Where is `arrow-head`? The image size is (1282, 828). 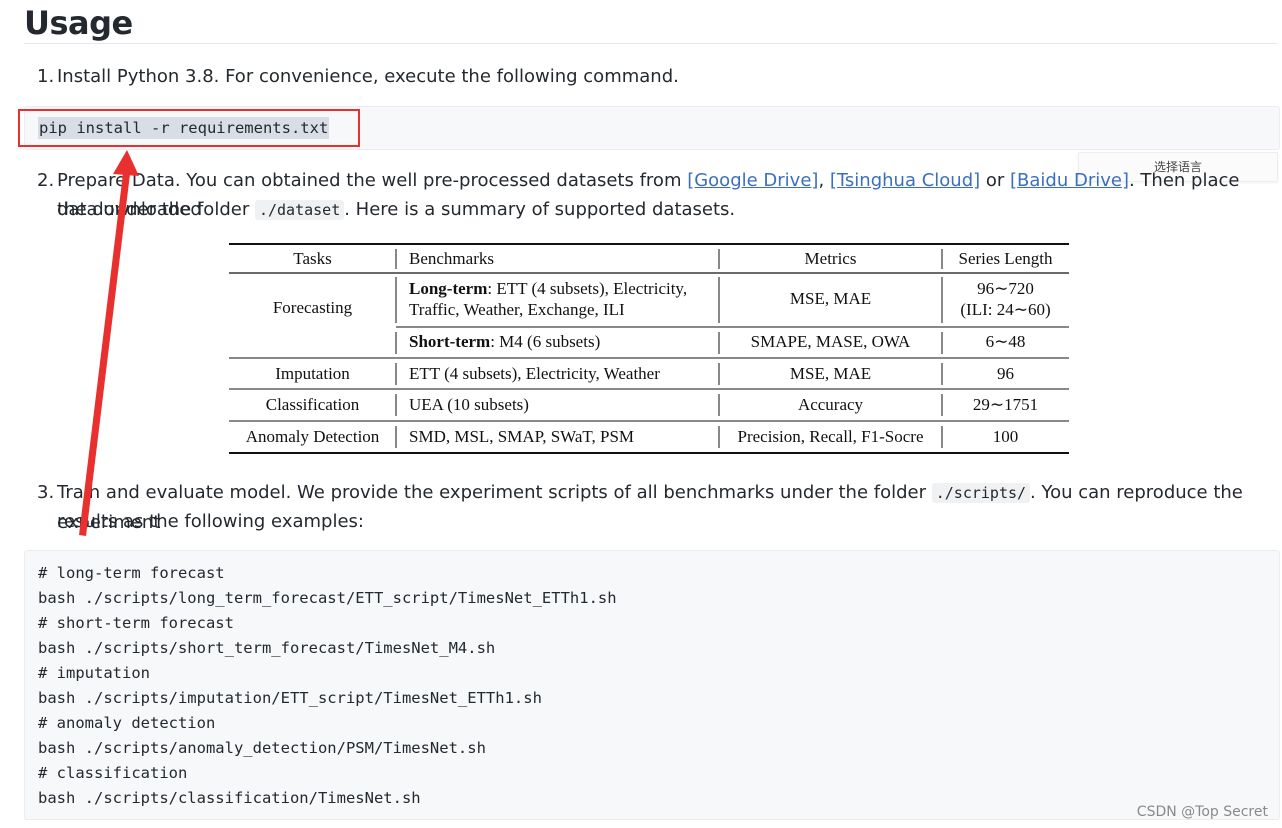 arrow-head is located at coordinates (126, 163).